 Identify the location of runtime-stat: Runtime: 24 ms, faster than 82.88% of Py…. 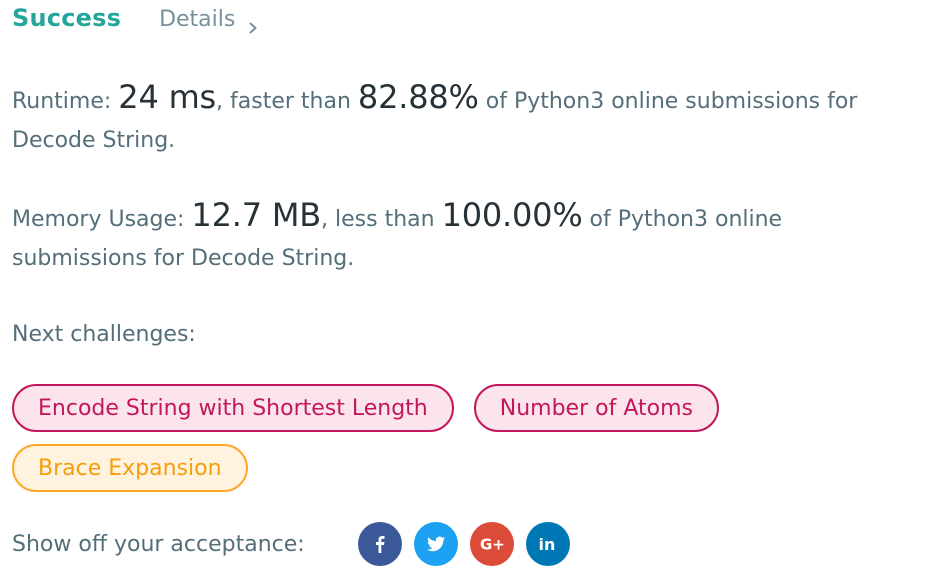
(462, 119).